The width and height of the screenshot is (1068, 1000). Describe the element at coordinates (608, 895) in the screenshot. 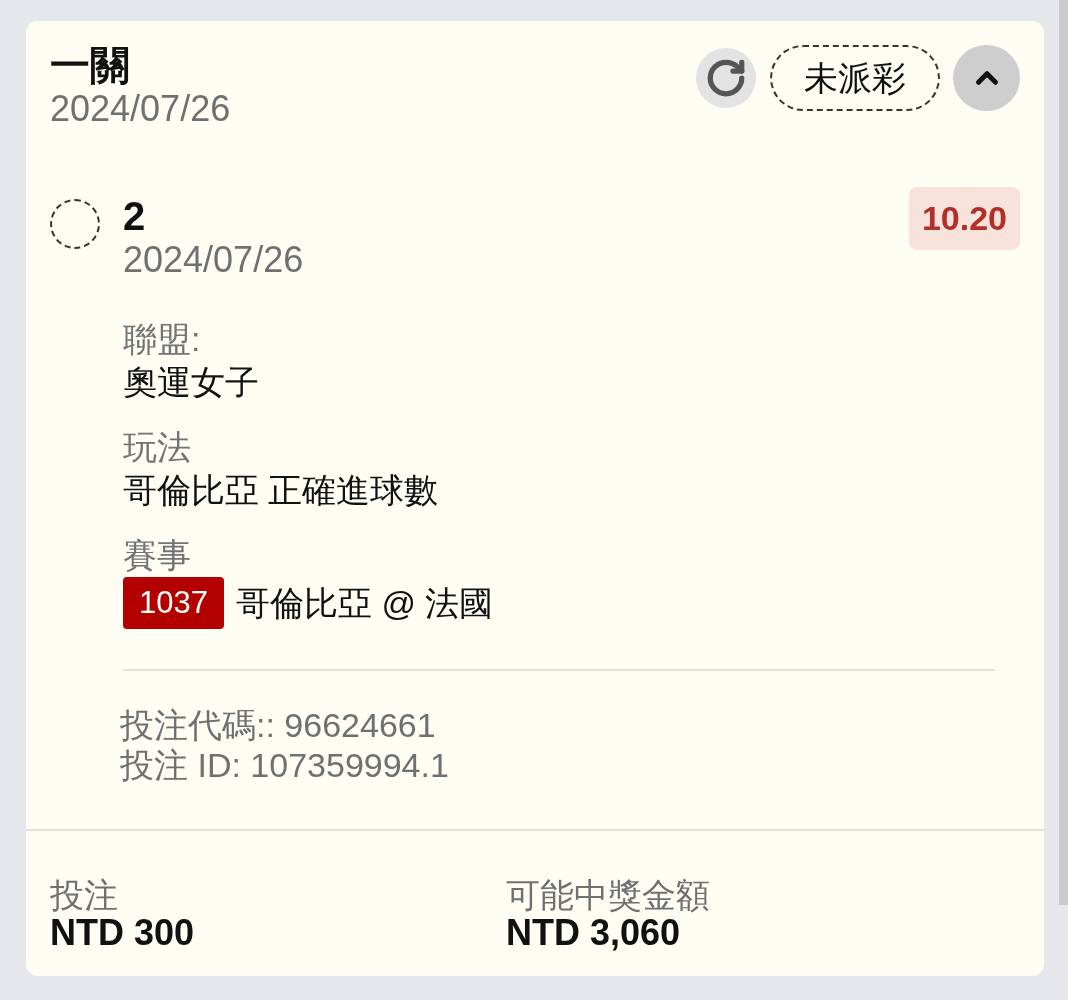

I see `summary-label: 可能中獎金額` at that location.